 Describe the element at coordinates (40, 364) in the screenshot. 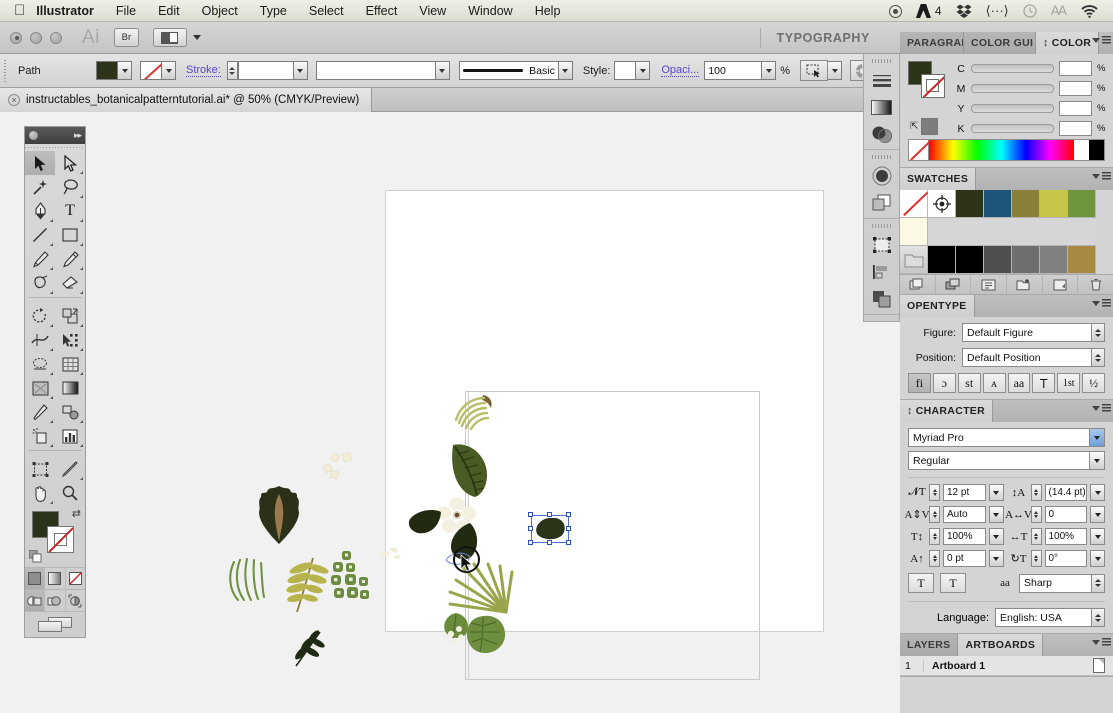

I see `perspective-grid-tool` at that location.